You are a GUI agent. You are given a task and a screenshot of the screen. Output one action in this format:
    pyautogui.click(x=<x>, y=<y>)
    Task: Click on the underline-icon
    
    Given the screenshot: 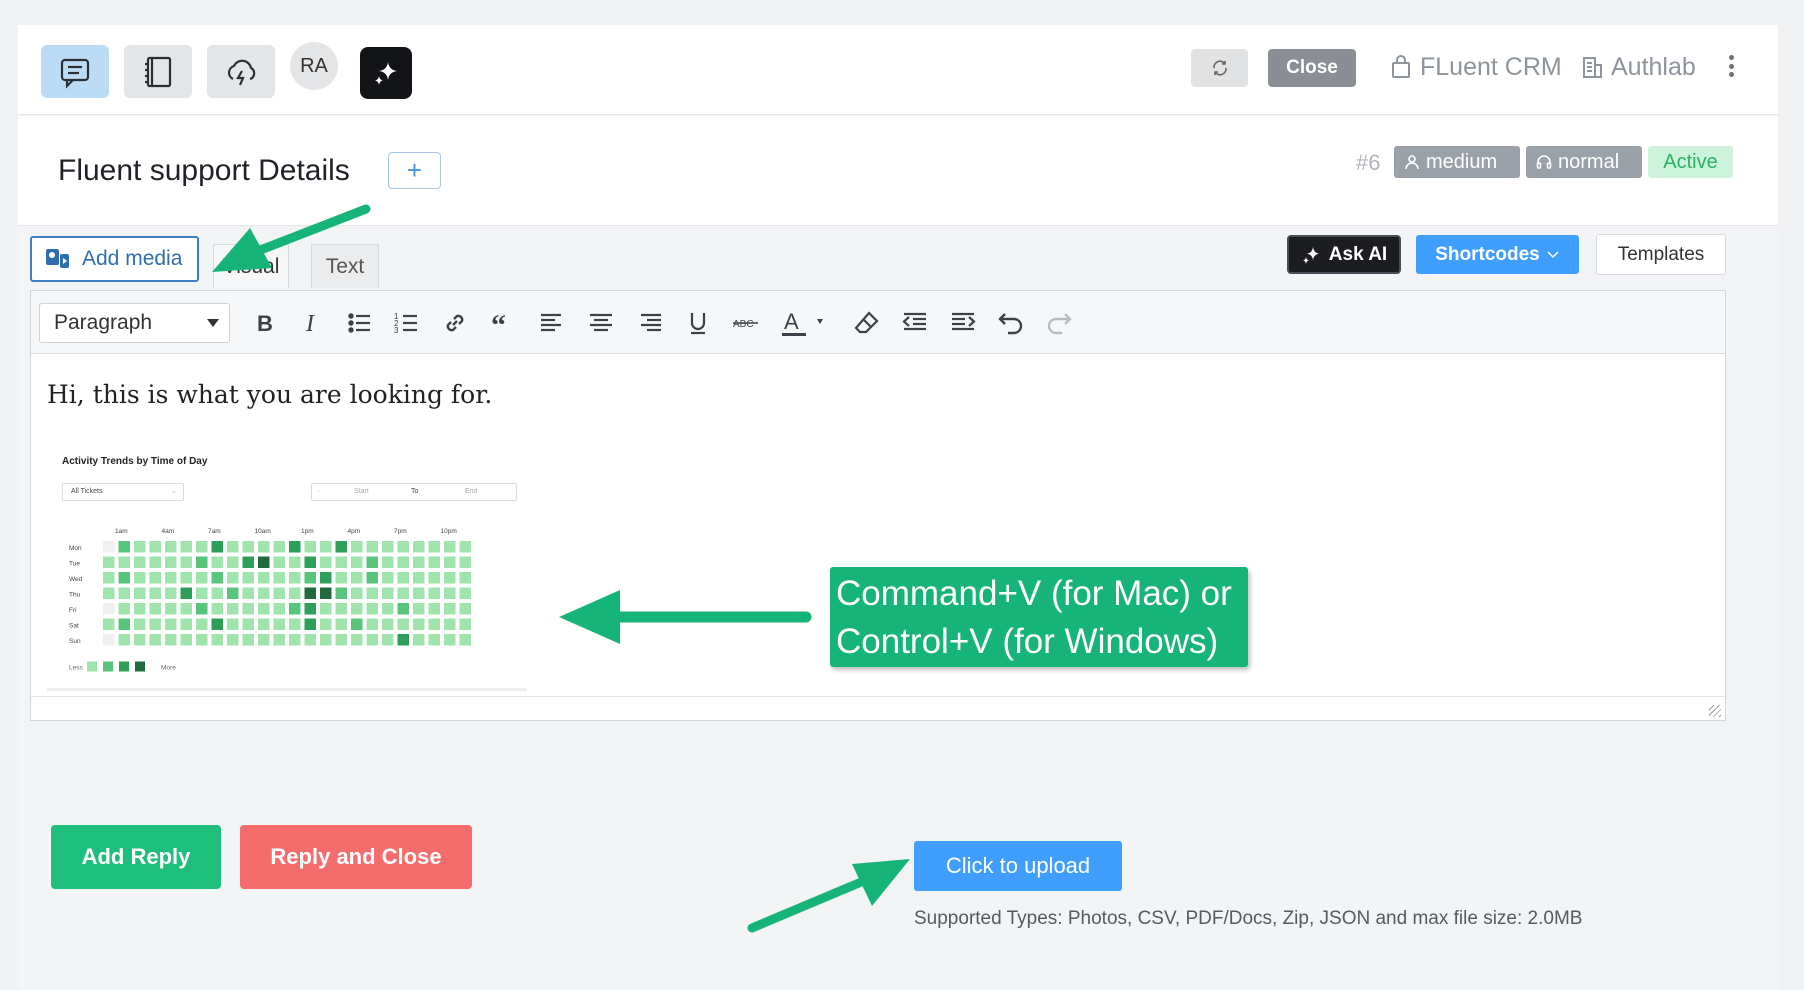 What is the action you would take?
    pyautogui.click(x=698, y=324)
    